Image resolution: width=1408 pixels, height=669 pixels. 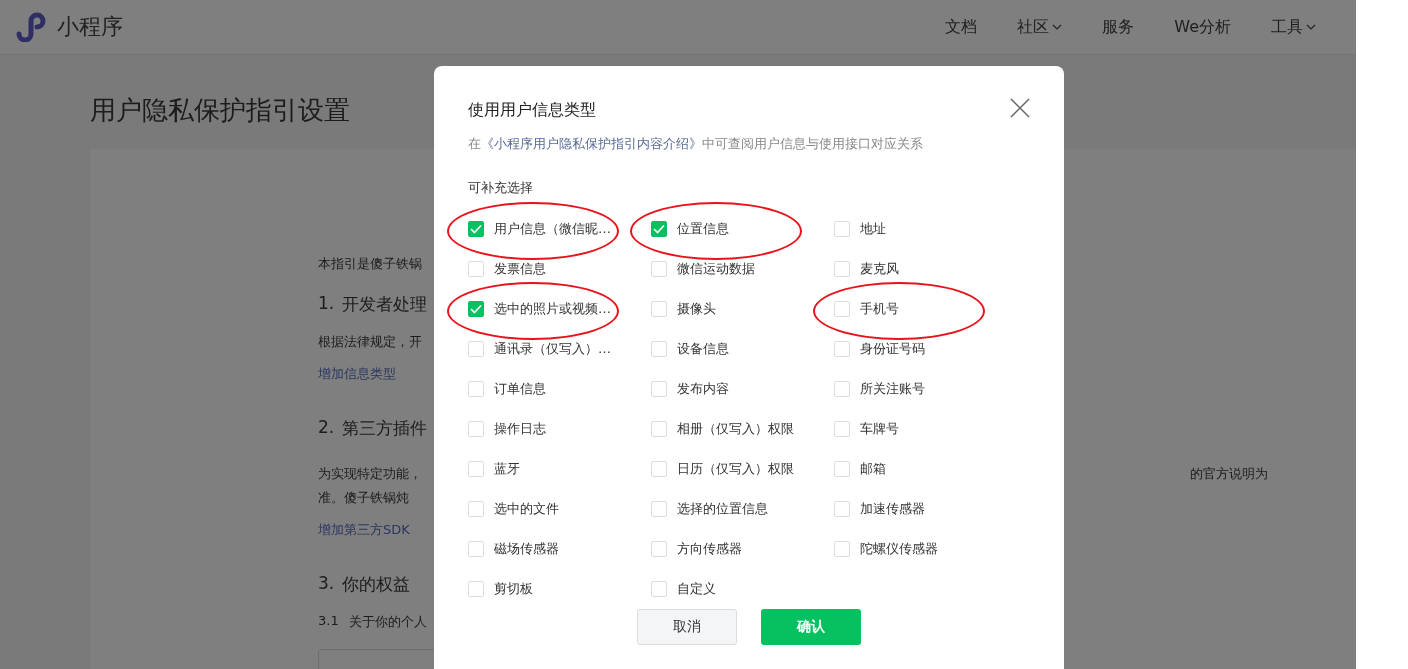 What do you see at coordinates (709, 549) in the screenshot?
I see `option-label: 方向传感器` at bounding box center [709, 549].